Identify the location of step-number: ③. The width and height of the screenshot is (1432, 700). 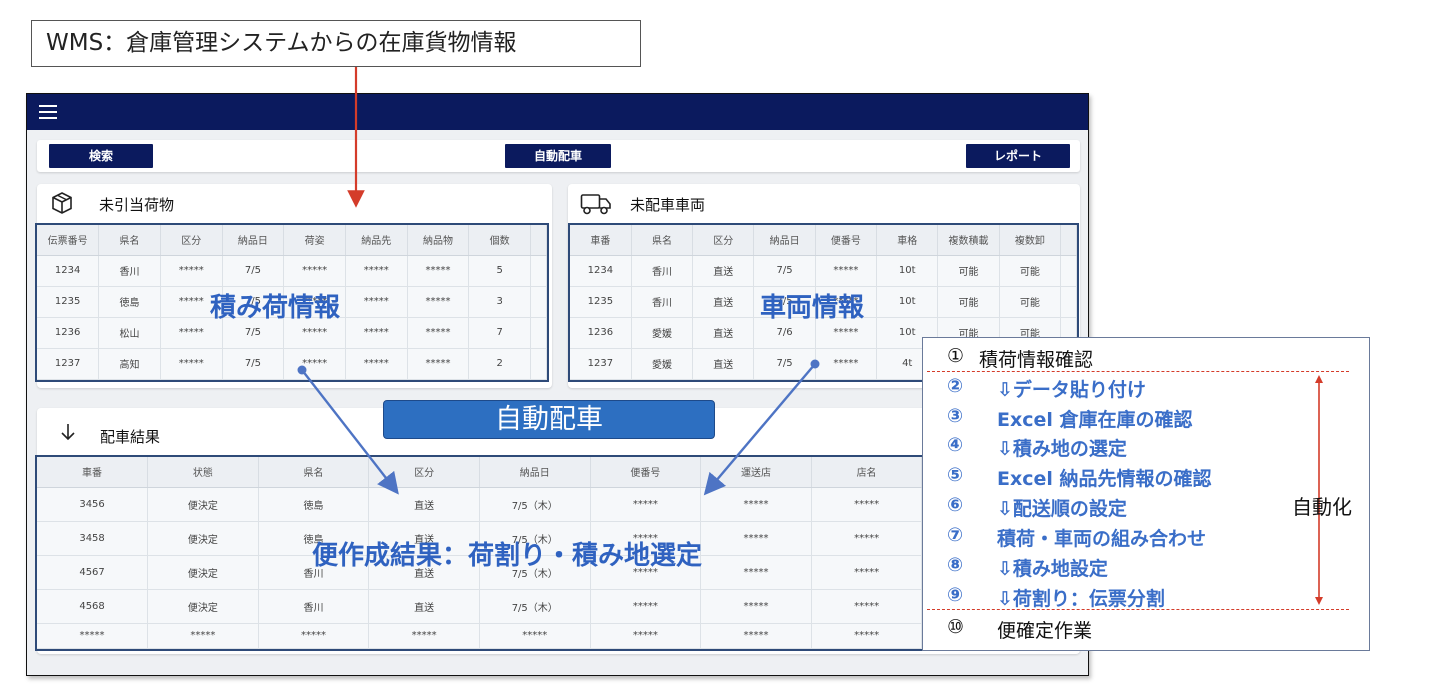
(955, 416).